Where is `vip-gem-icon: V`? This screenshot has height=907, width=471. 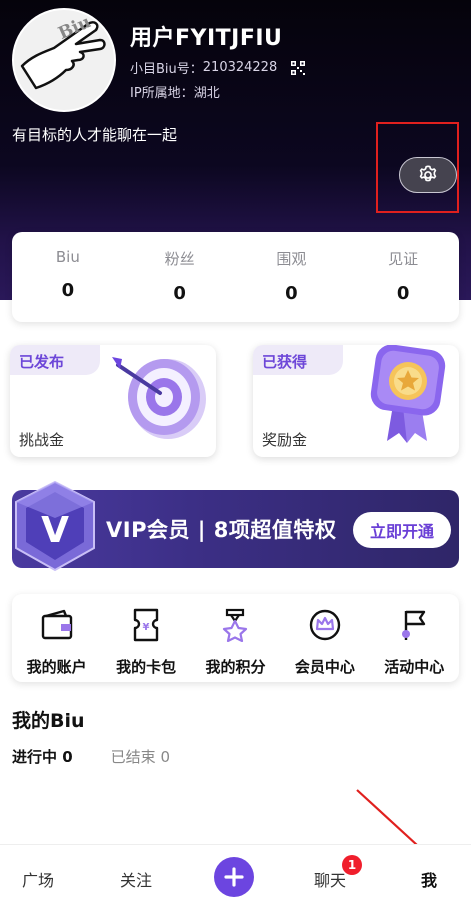
vip-gem-icon: V is located at coordinates (55, 526).